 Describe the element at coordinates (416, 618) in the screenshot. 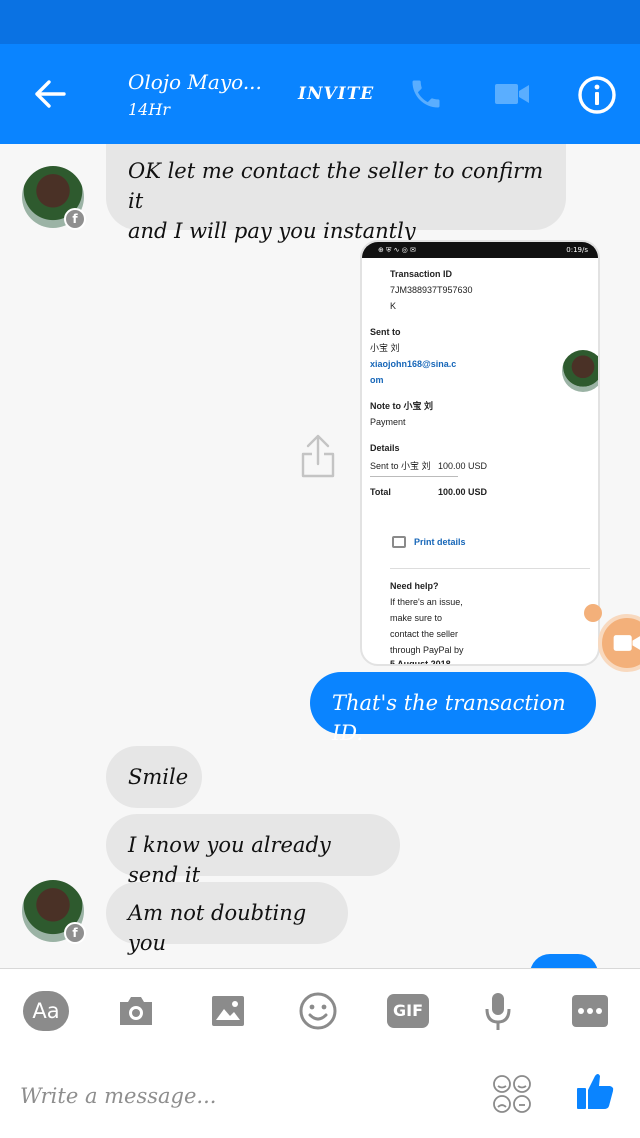

I see `help-text-line: make sure to` at that location.